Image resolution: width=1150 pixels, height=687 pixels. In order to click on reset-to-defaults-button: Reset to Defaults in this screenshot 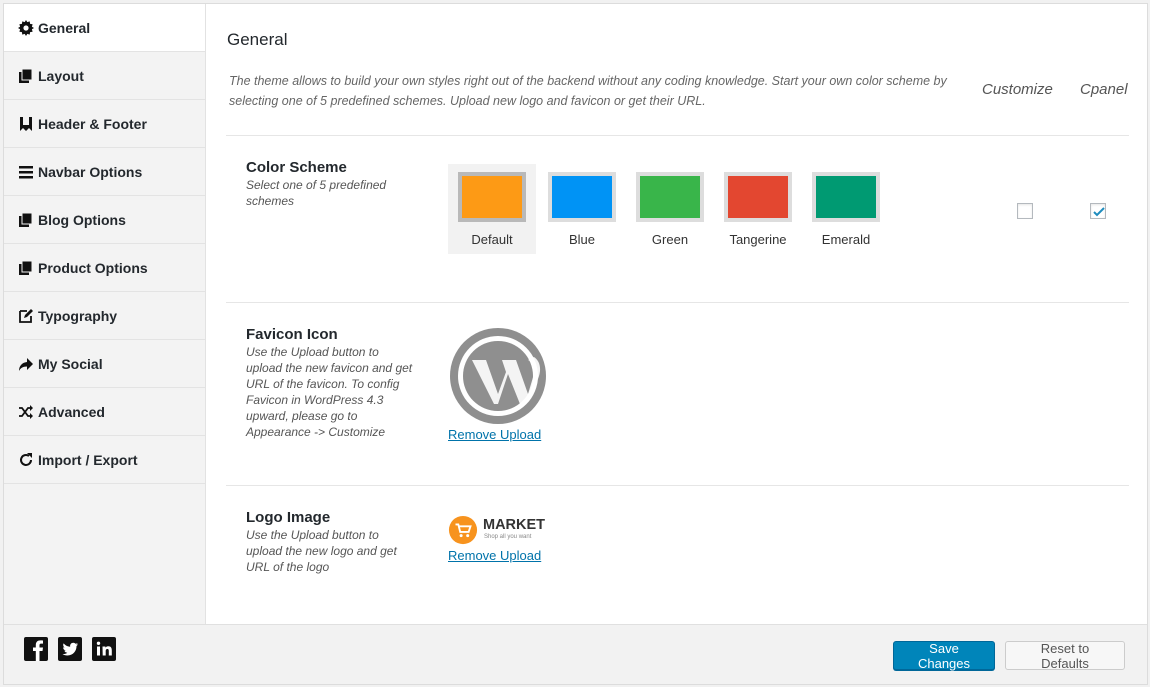, I will do `click(1065, 656)`.